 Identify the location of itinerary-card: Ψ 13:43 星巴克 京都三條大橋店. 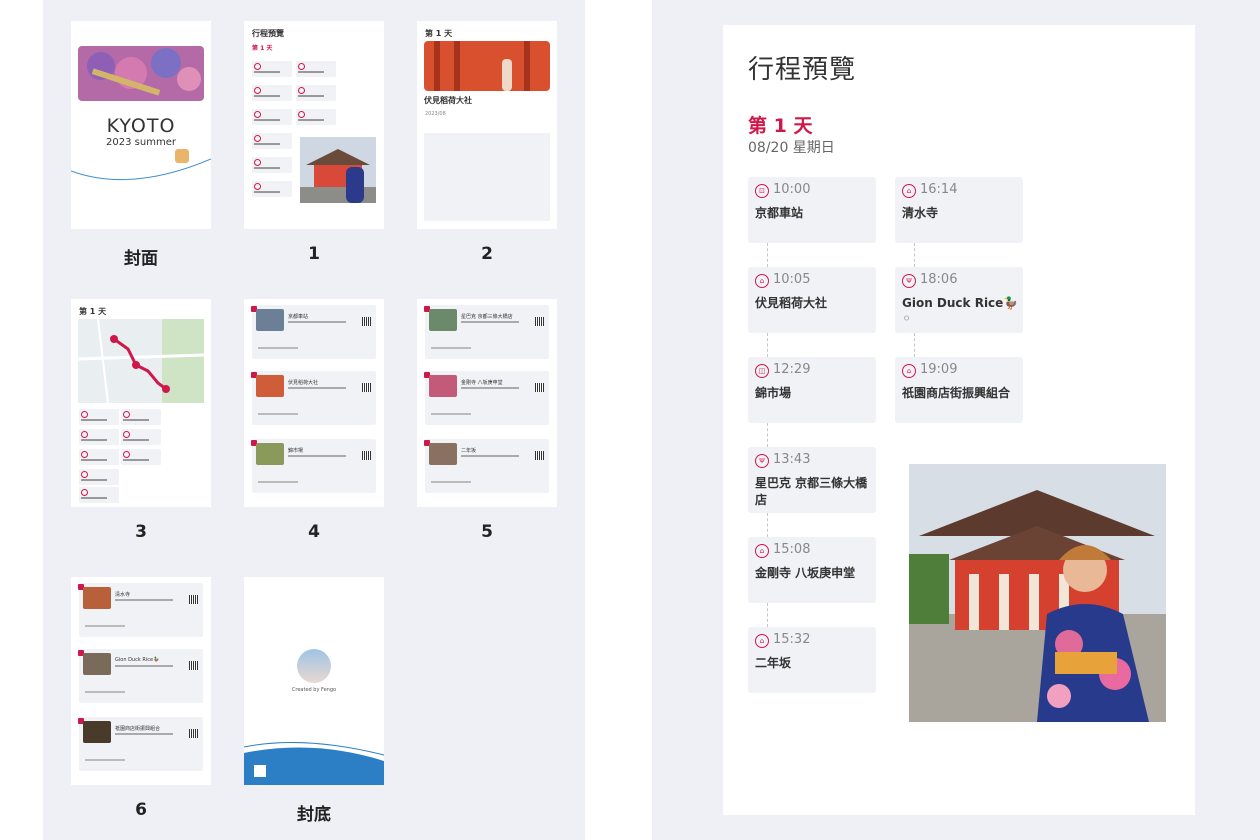
(812, 480).